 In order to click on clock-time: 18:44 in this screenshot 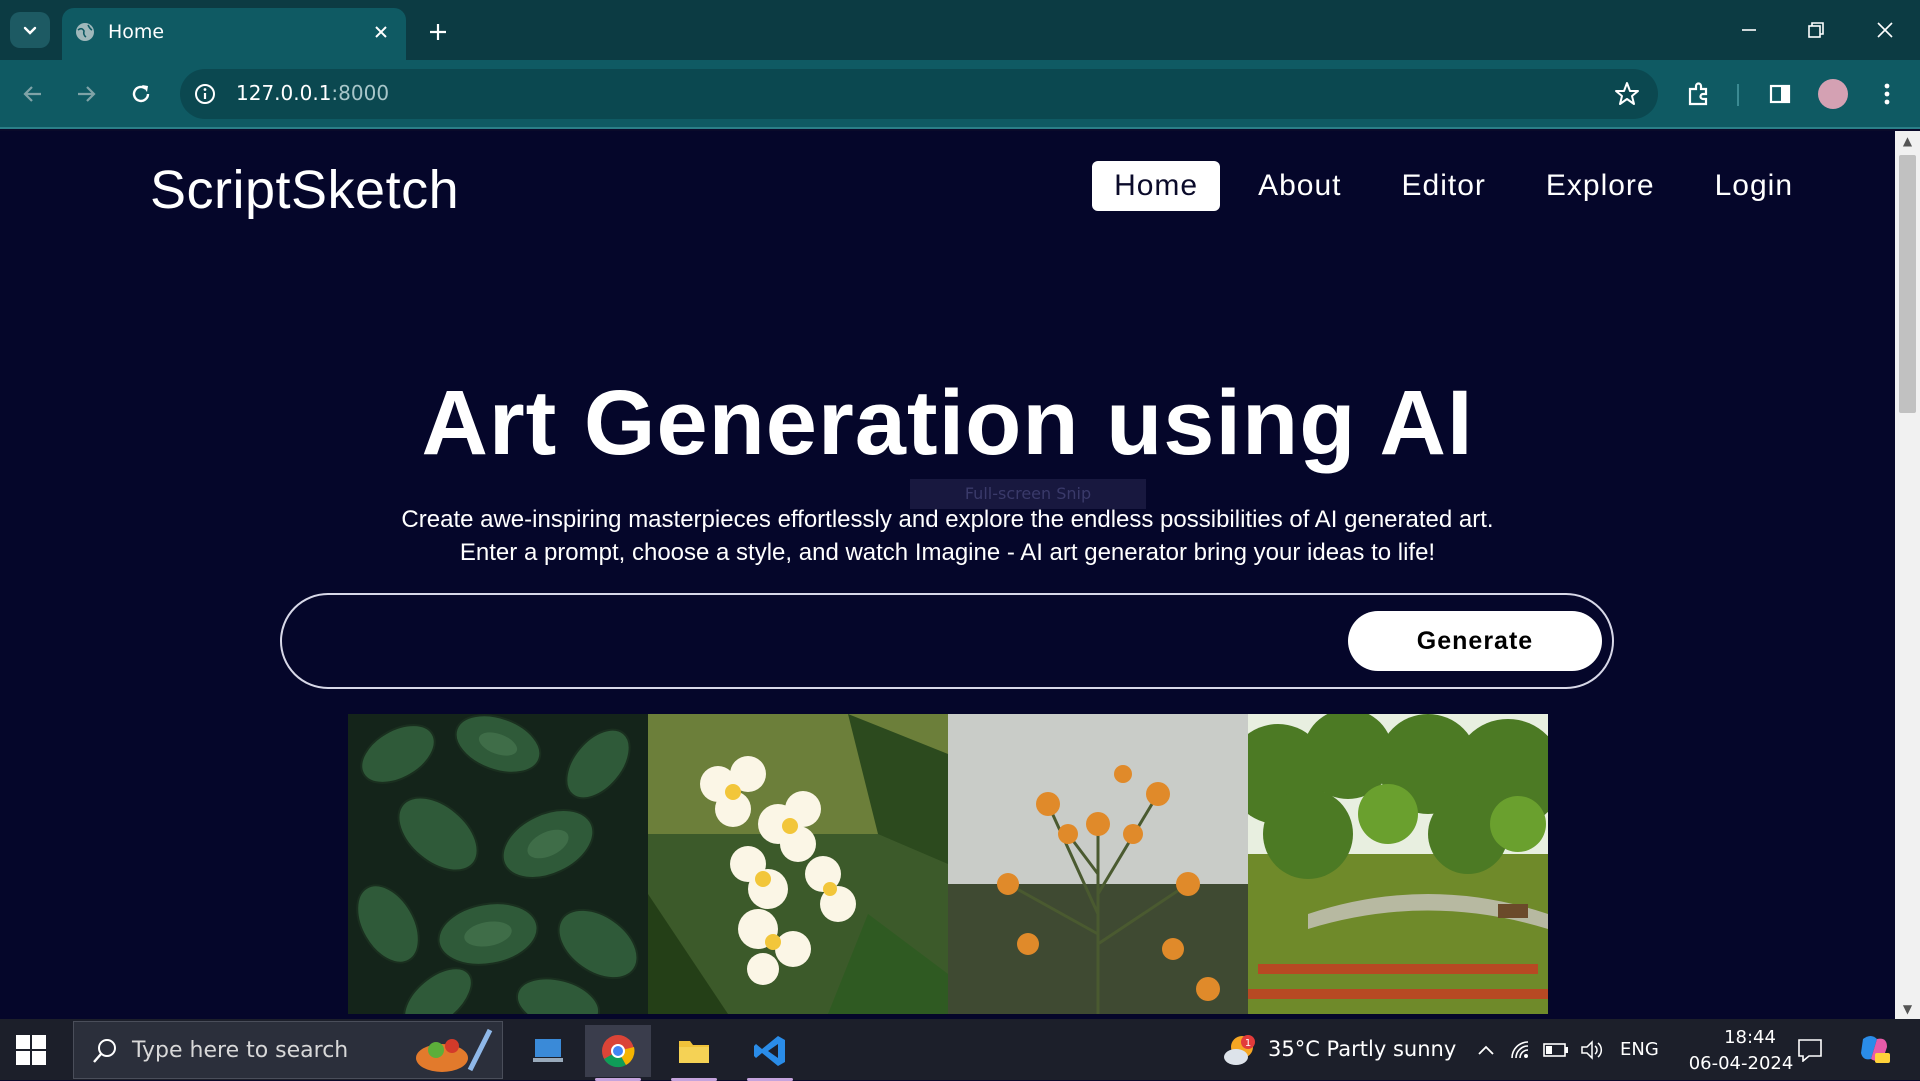, I will do `click(1750, 1037)`.